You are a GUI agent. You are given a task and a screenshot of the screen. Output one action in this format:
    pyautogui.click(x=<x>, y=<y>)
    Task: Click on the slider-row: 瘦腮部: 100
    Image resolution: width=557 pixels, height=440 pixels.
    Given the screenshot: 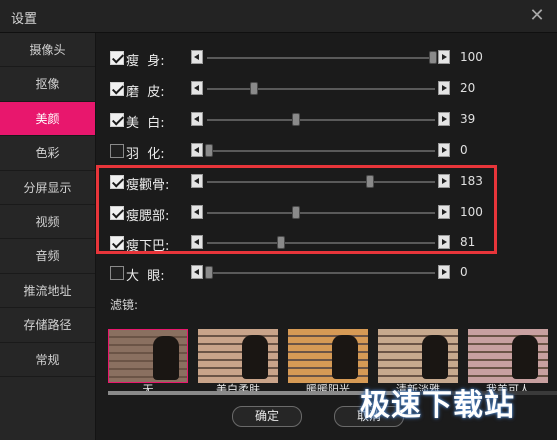 What is the action you would take?
    pyautogui.click(x=330, y=213)
    